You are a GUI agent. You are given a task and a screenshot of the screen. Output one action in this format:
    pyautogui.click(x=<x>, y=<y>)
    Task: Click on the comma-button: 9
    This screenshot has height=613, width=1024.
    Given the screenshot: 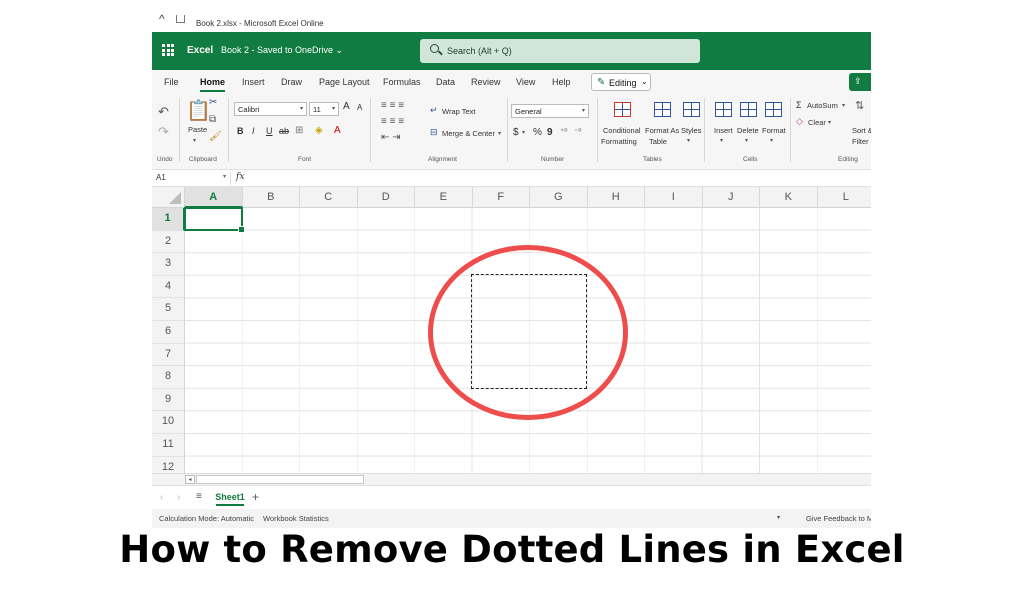 What is the action you would take?
    pyautogui.click(x=550, y=132)
    